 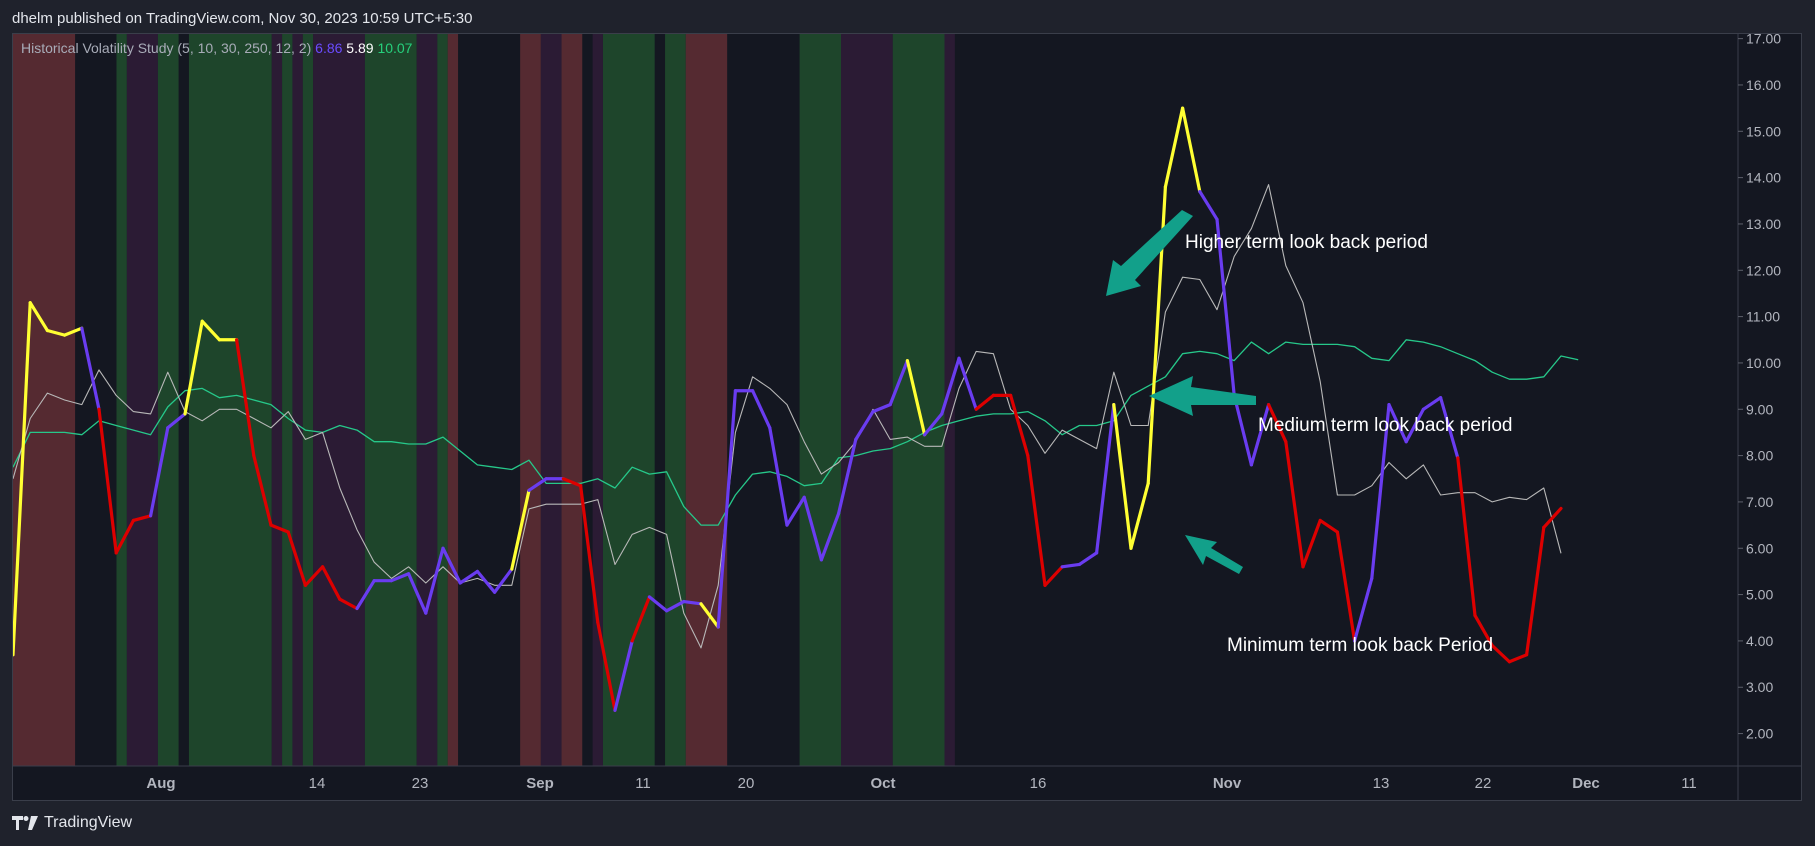 What do you see at coordinates (420, 783) in the screenshot?
I see `x-tick-label: 23` at bounding box center [420, 783].